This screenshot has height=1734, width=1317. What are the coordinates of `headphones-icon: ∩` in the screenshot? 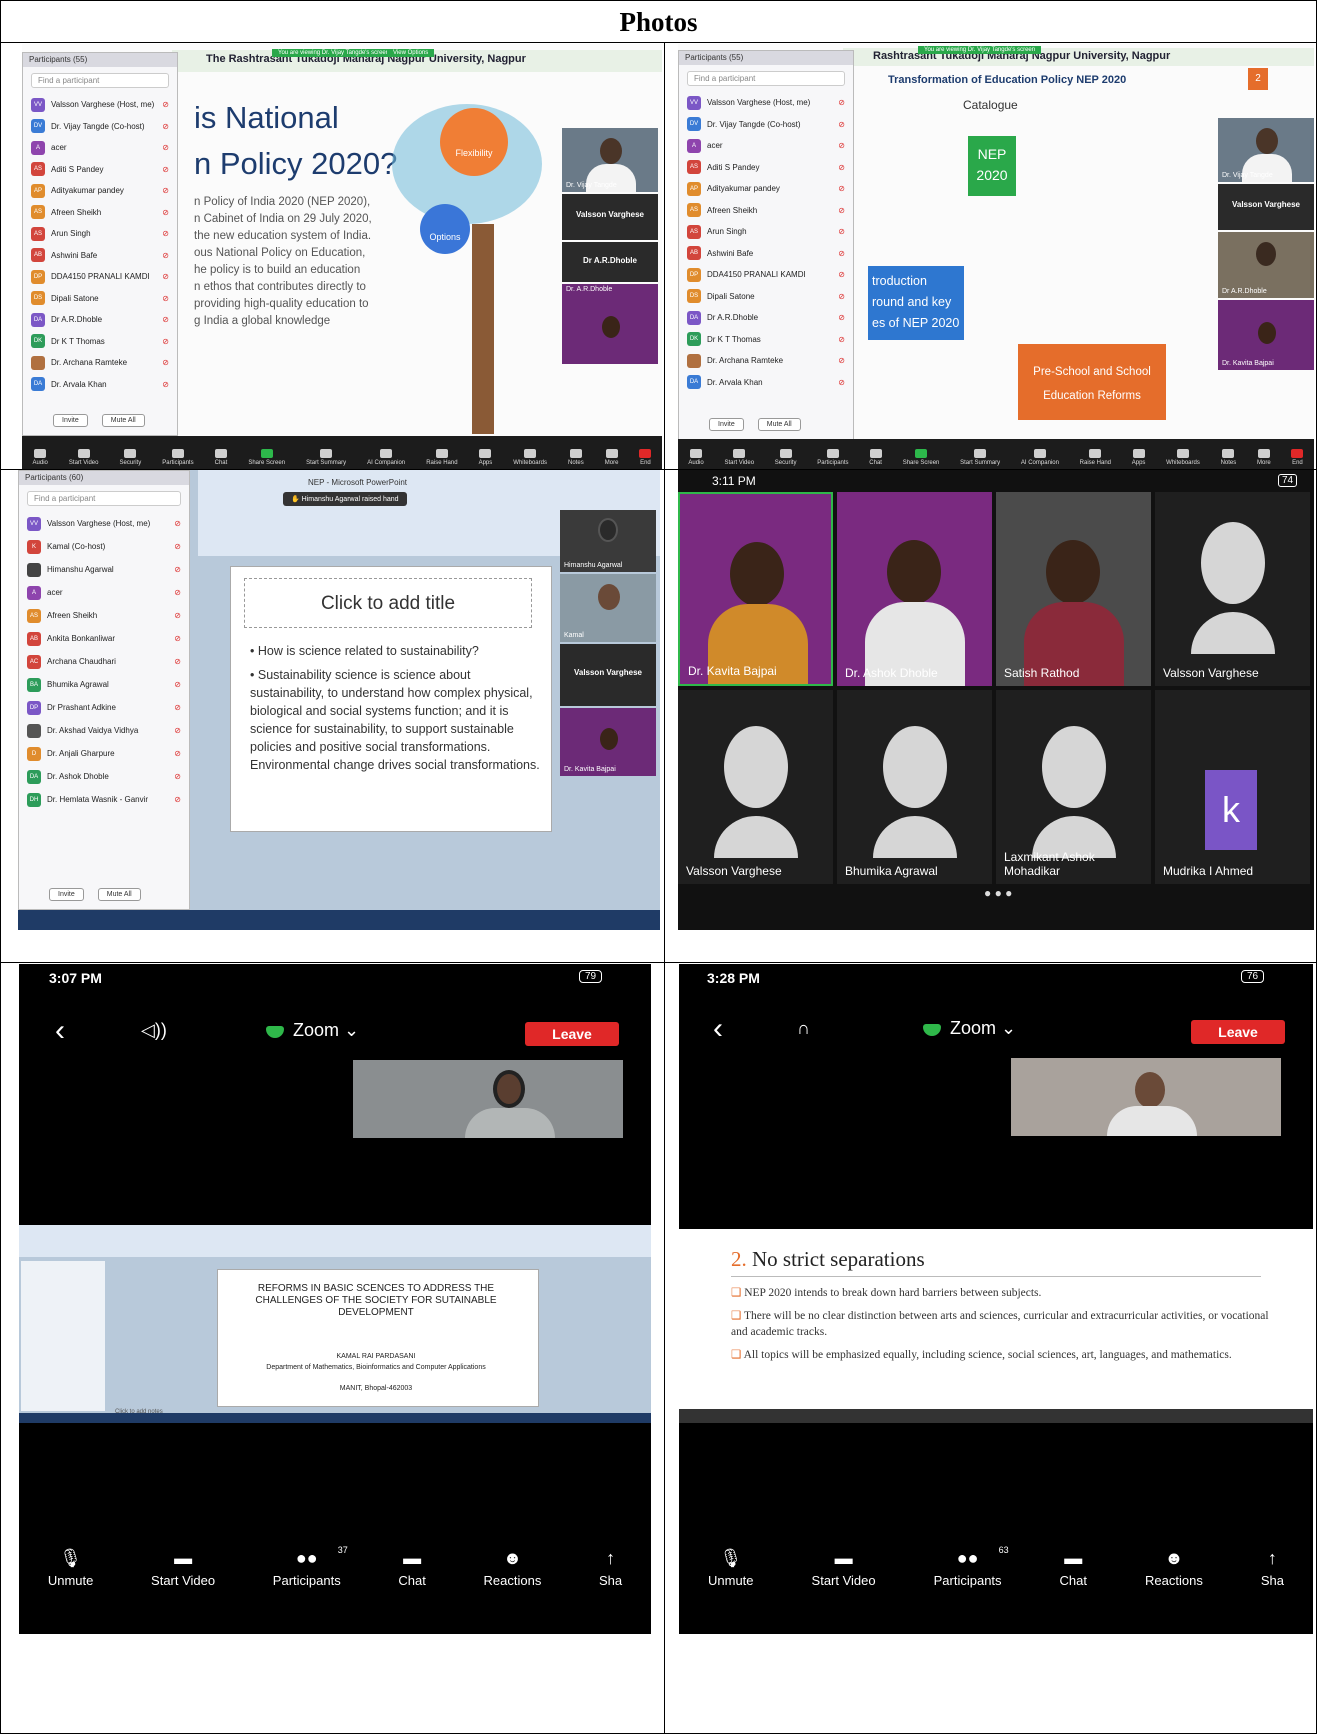 It's located at (803, 1028).